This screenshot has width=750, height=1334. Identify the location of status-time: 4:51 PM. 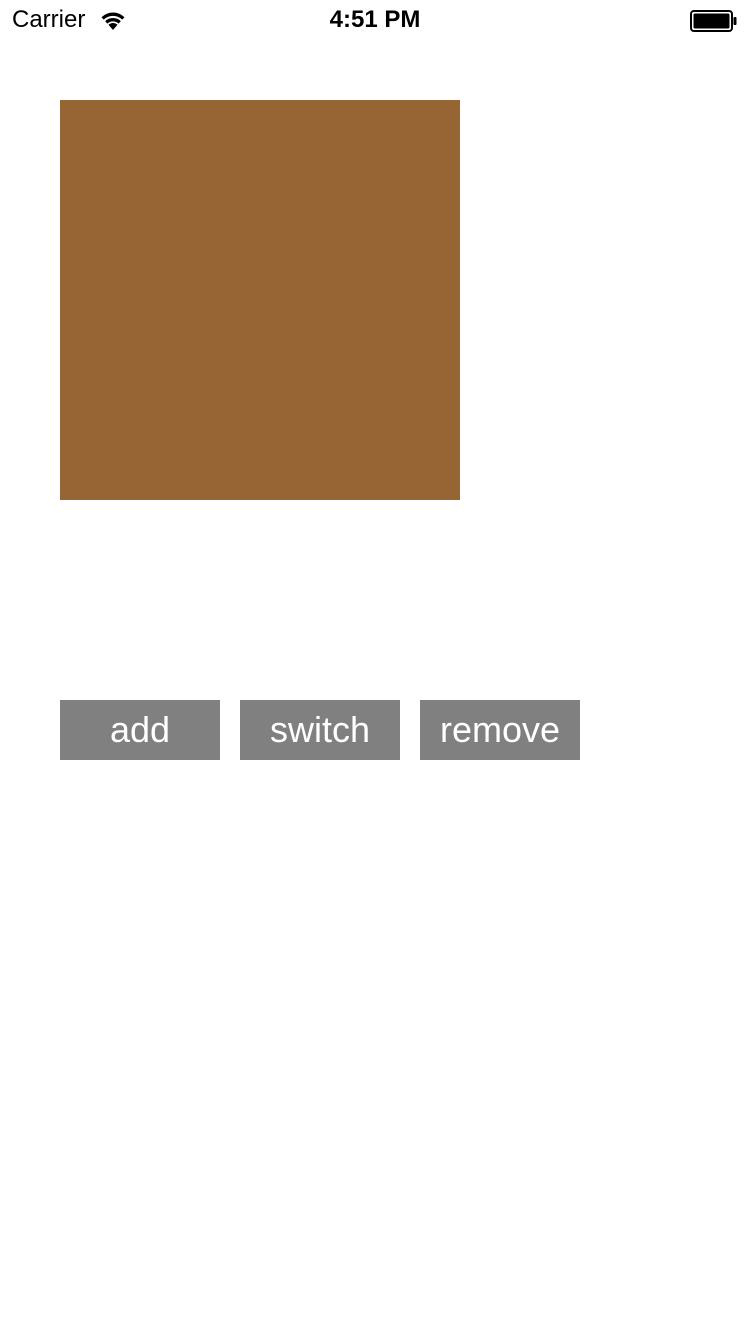
(375, 19).